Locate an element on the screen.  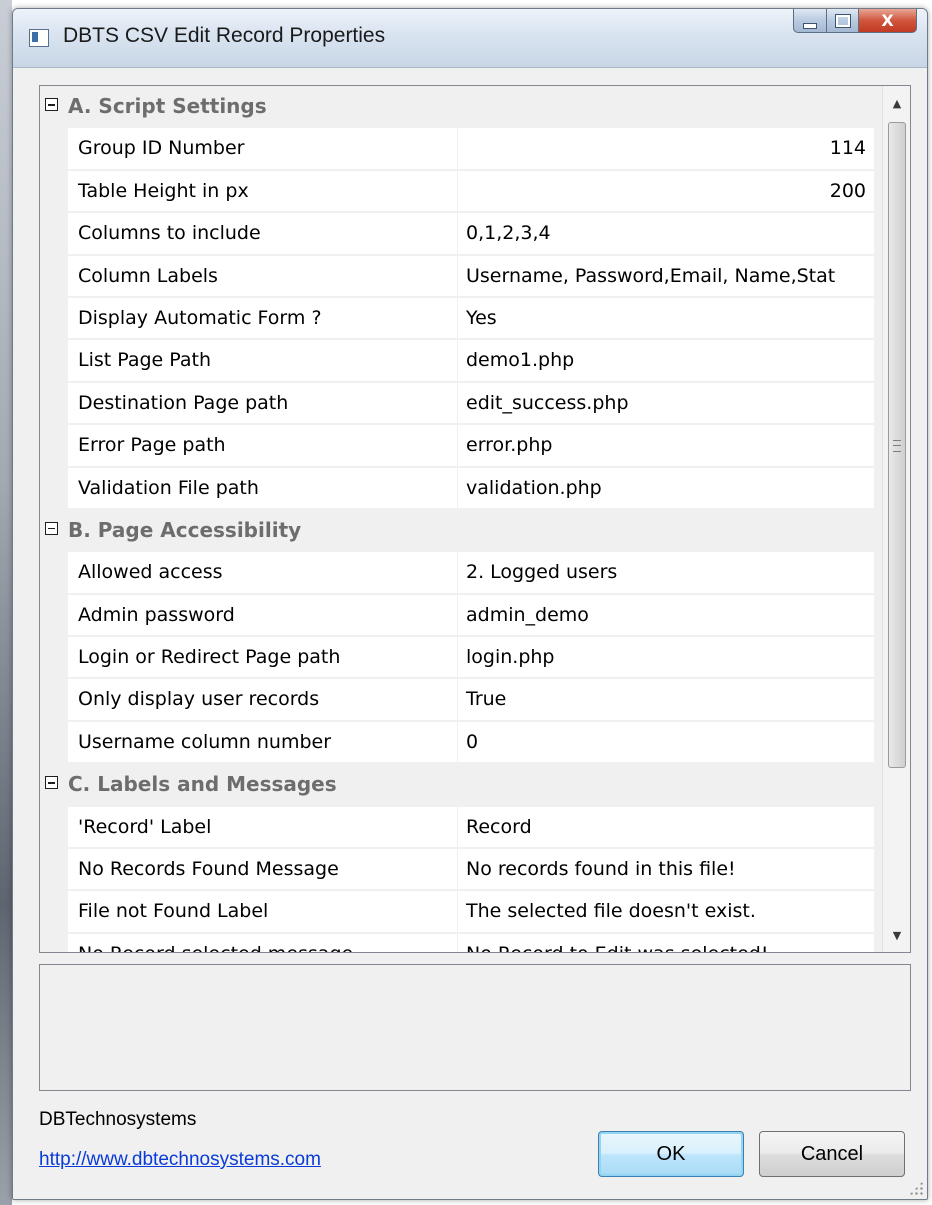
property-value-cell: 200 is located at coordinates (666, 191).